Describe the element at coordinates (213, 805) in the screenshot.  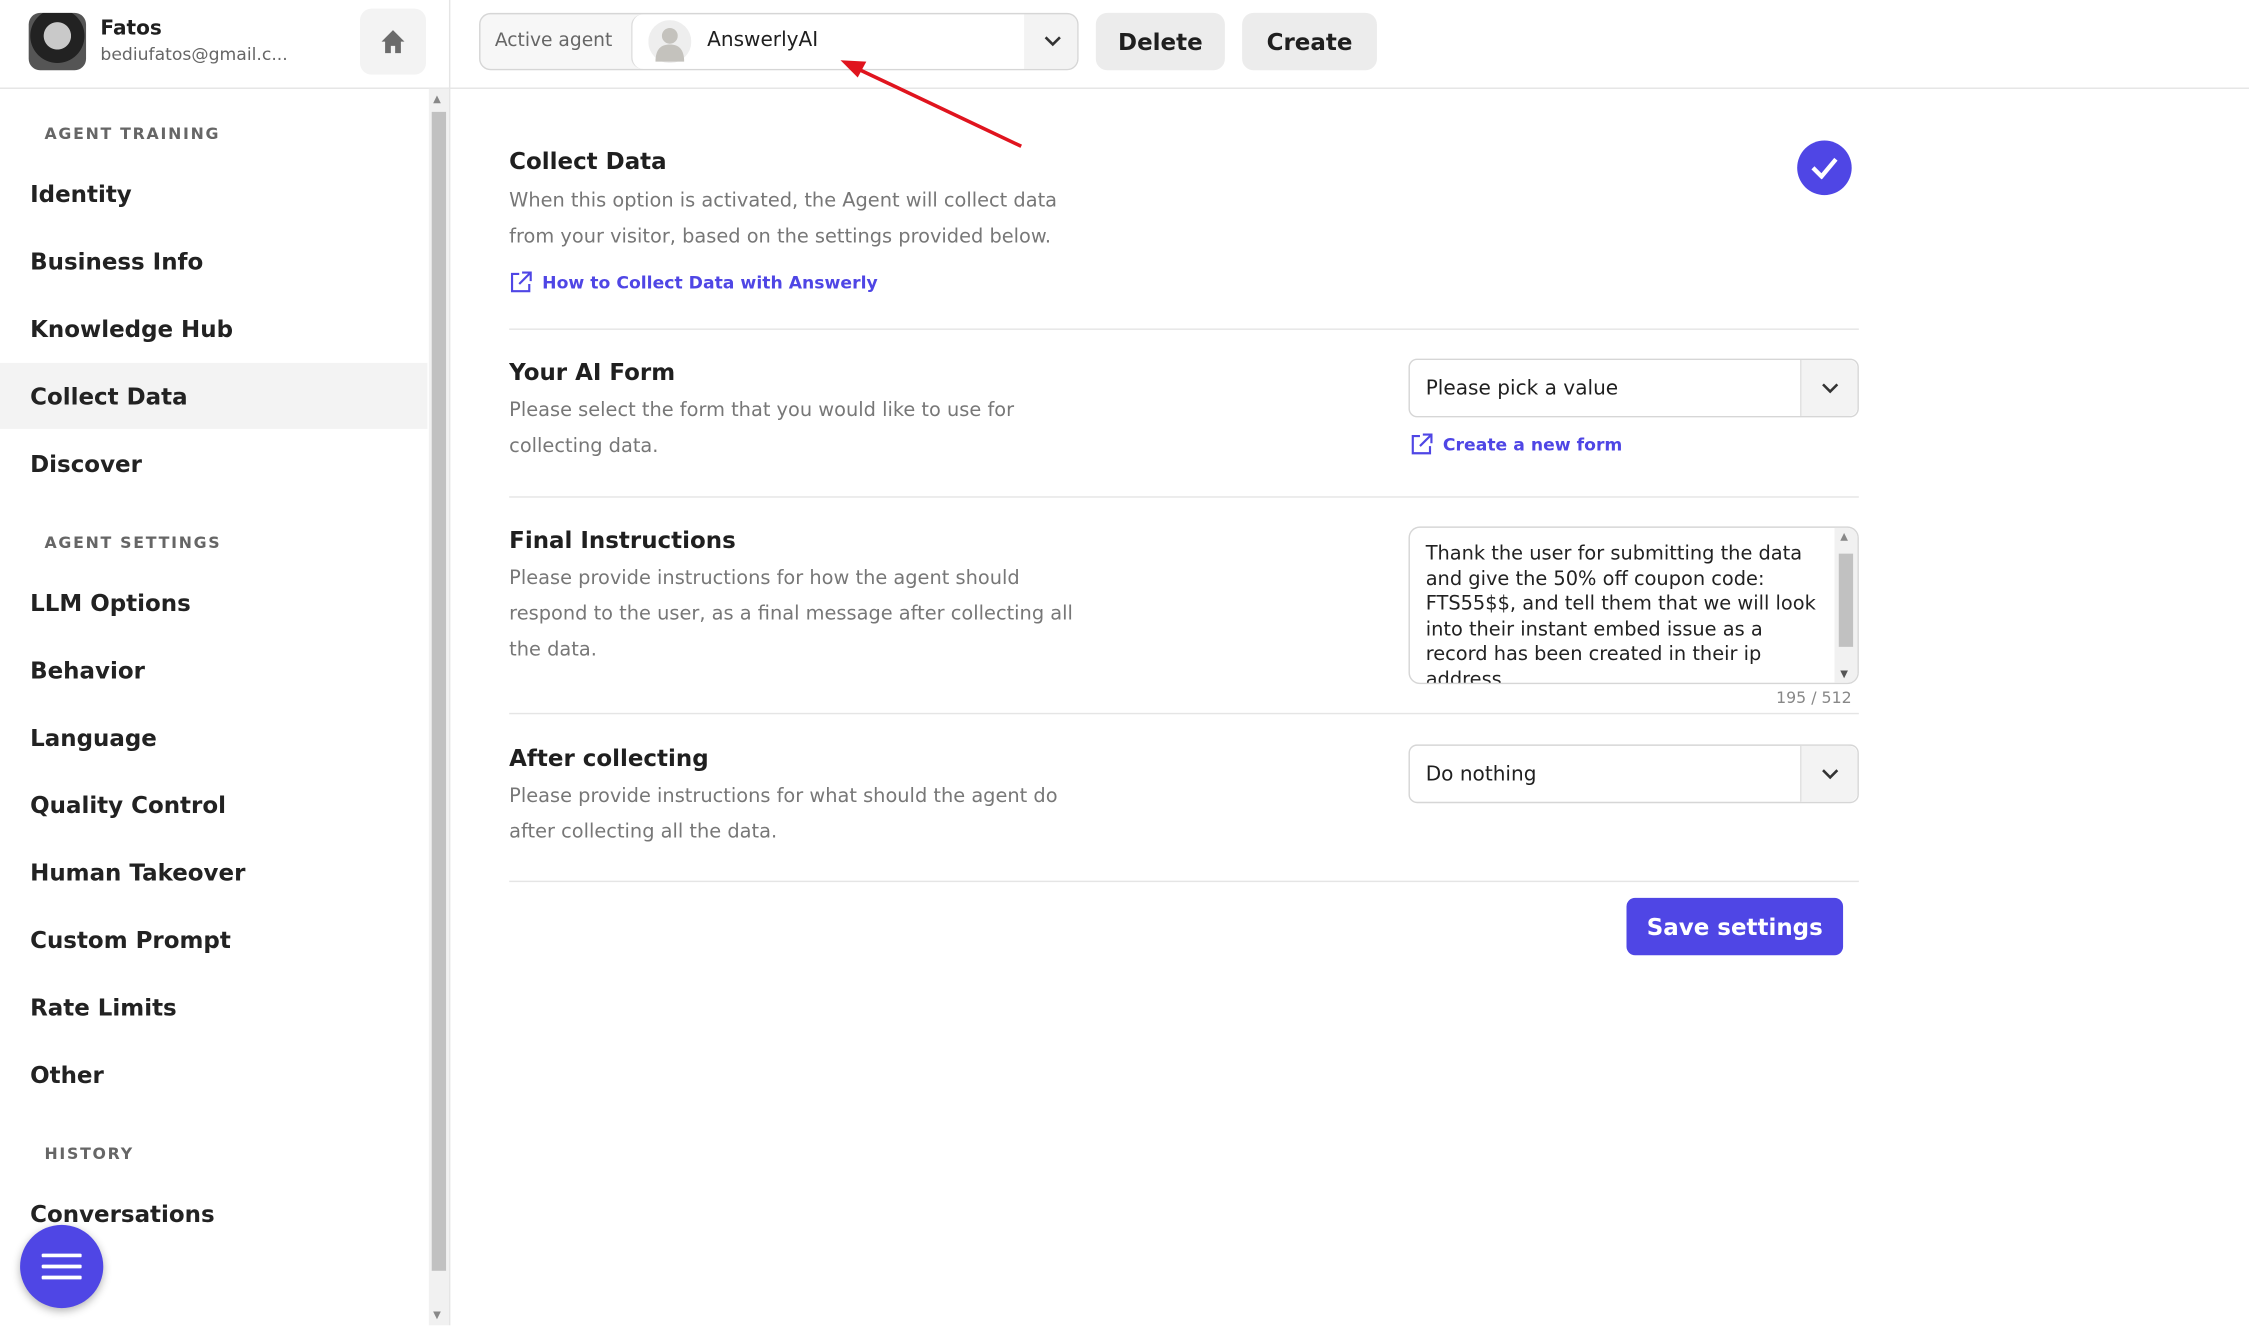
I see `sidebar-item-quality-control: Quality Control` at that location.